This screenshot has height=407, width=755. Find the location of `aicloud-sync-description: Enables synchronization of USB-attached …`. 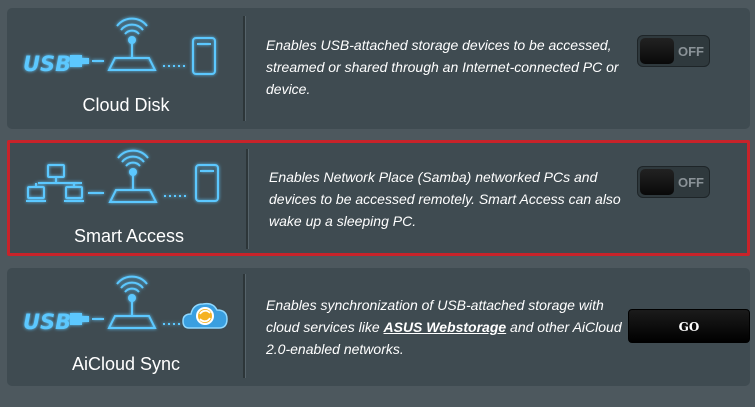

aicloud-sync-description: Enables synchronization of USB-attached … is located at coordinates (448, 327).